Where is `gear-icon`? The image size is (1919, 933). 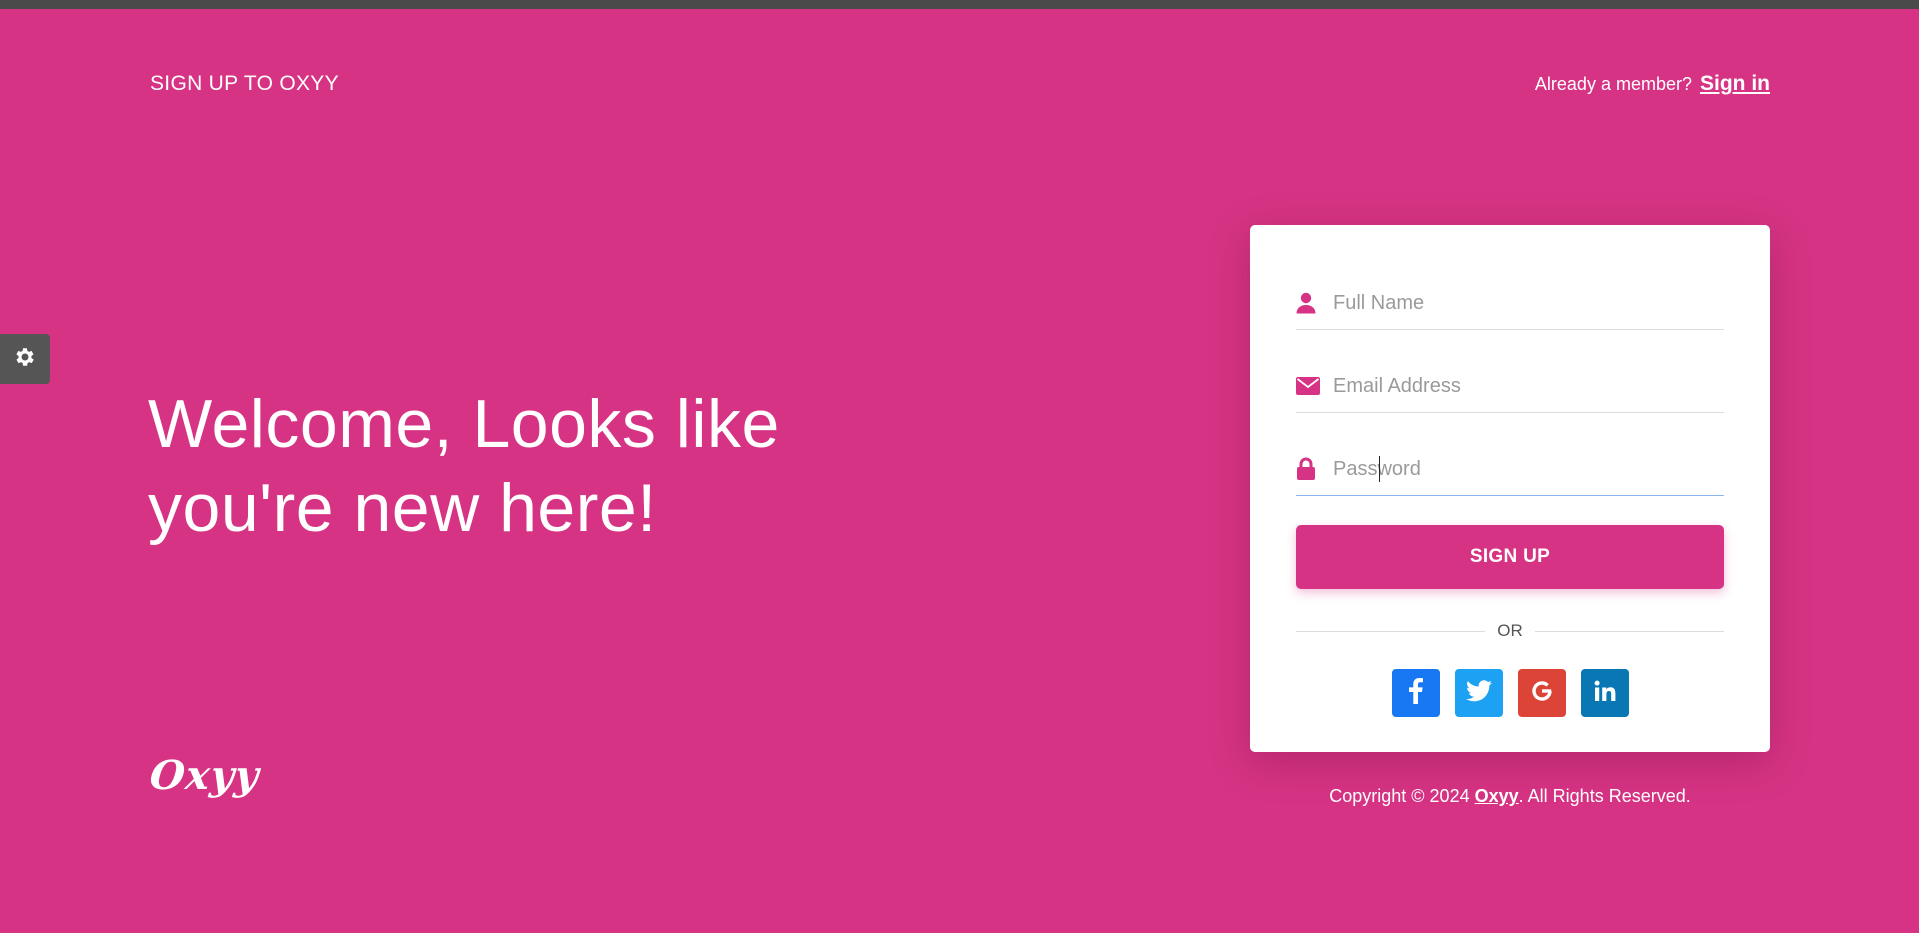 gear-icon is located at coordinates (25, 359).